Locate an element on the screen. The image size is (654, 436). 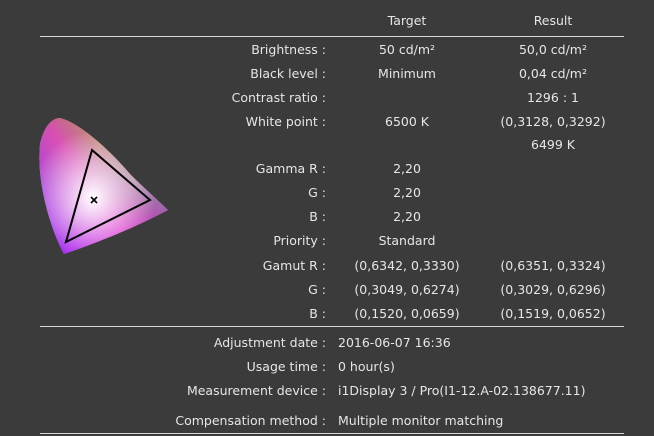
header-divider is located at coordinates (332, 36).